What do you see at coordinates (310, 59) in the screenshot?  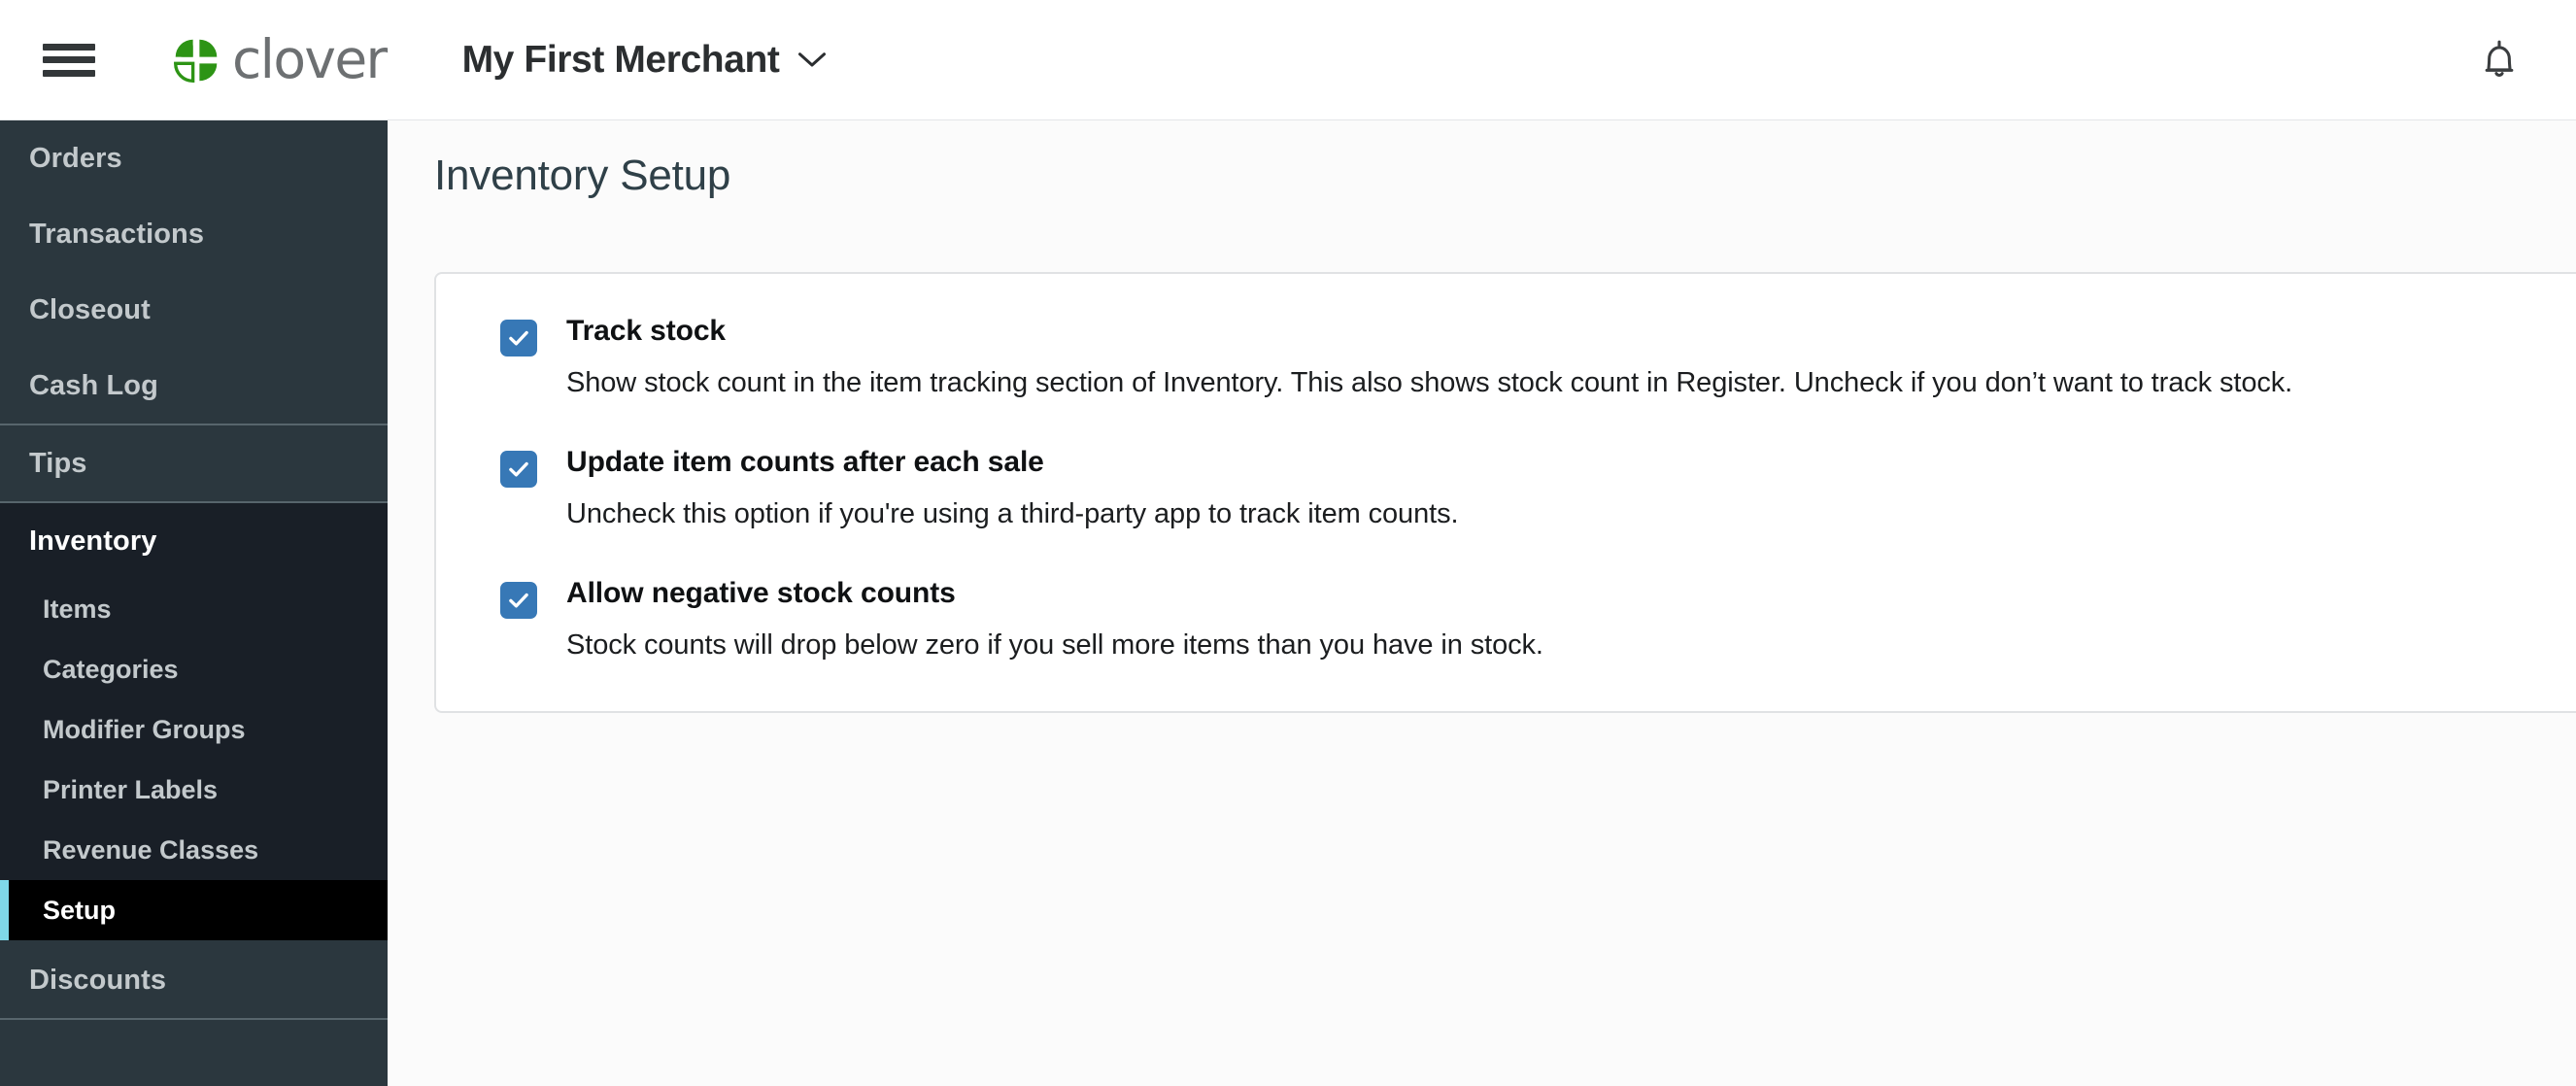 I see `clover-wordmark: clover` at bounding box center [310, 59].